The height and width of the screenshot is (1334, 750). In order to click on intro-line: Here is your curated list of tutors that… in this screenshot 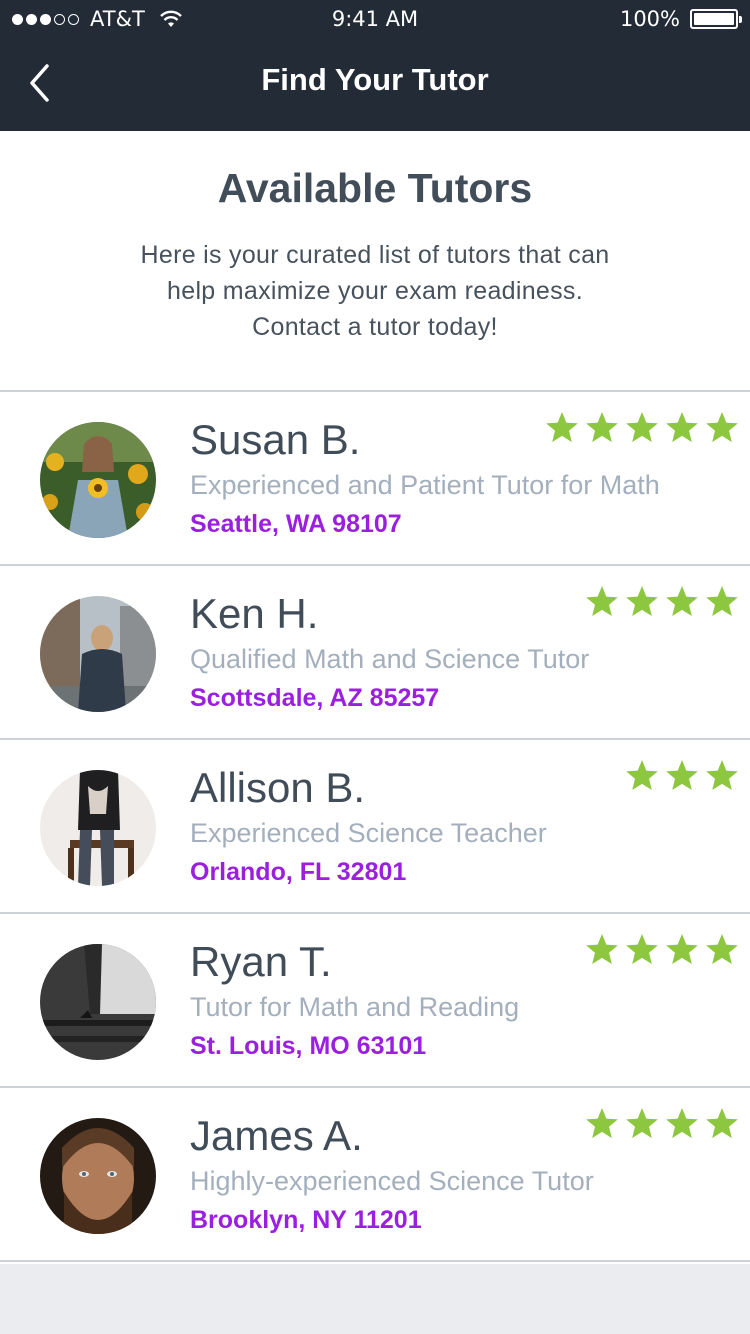, I will do `click(375, 255)`.